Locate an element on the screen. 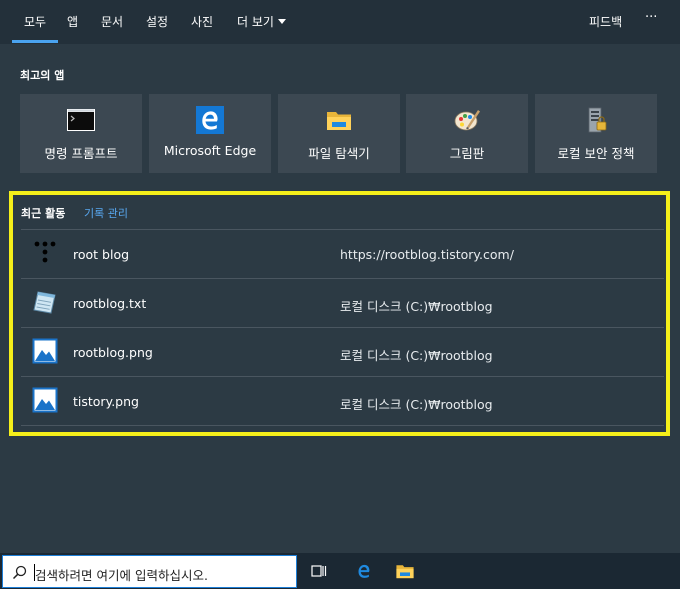 This screenshot has height=589, width=680. recent-item-row: root blog https://rootblog.tistory.com/ is located at coordinates (342, 253).